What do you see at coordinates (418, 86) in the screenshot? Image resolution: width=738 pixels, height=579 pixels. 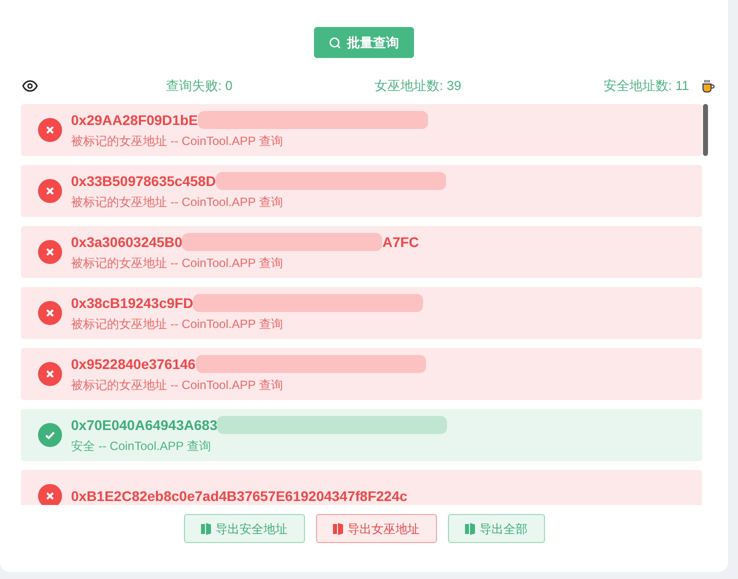 I see `stat-label: 女巫地址数: 39` at bounding box center [418, 86].